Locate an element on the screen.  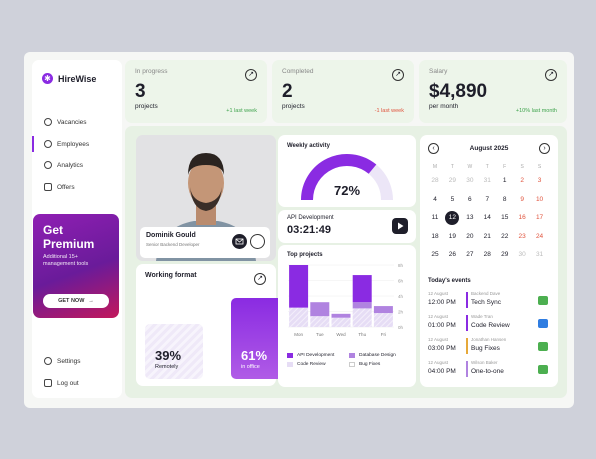
y-tick-label: 4h is located at coordinates (401, 296).